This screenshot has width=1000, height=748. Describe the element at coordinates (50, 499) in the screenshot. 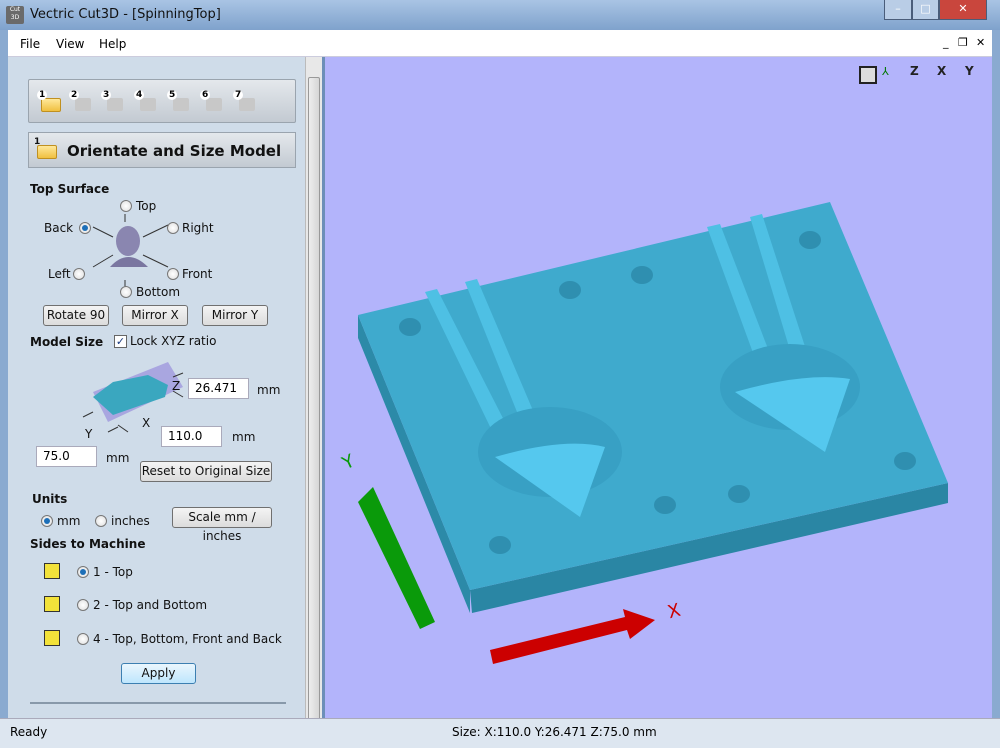

I see `units-label: Units` at that location.